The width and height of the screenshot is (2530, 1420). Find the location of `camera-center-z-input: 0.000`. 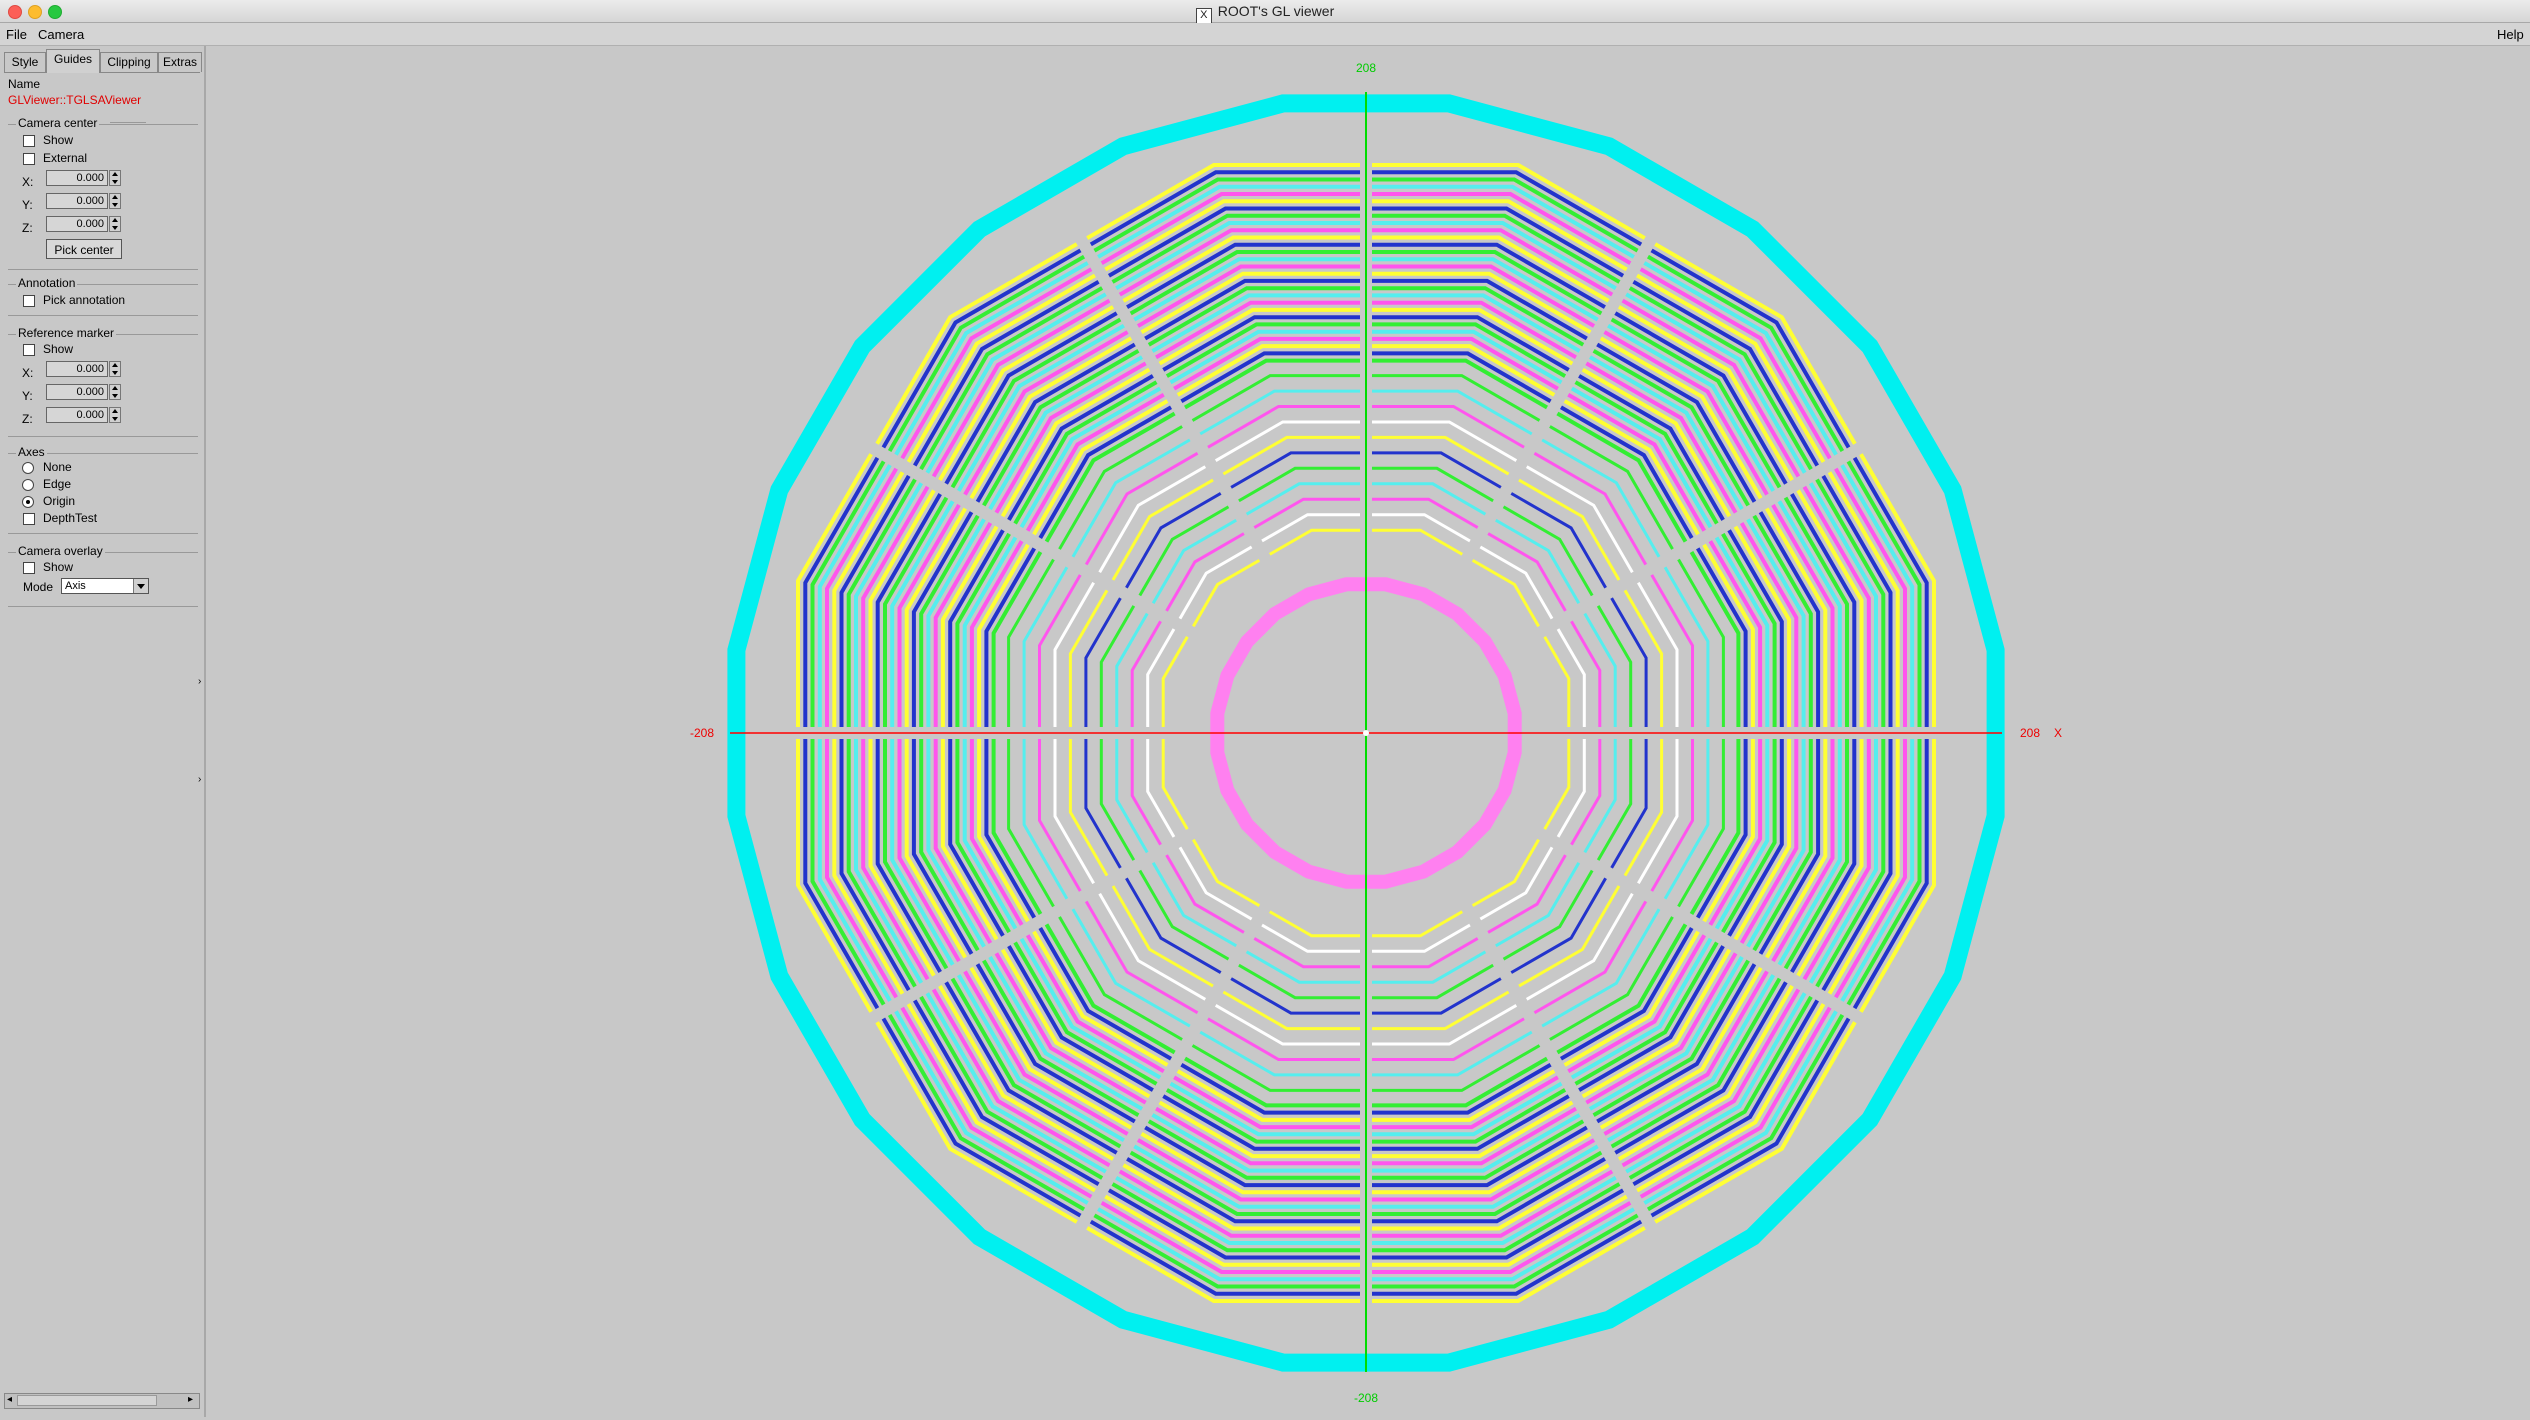

camera-center-z-input: 0.000 is located at coordinates (77, 224).